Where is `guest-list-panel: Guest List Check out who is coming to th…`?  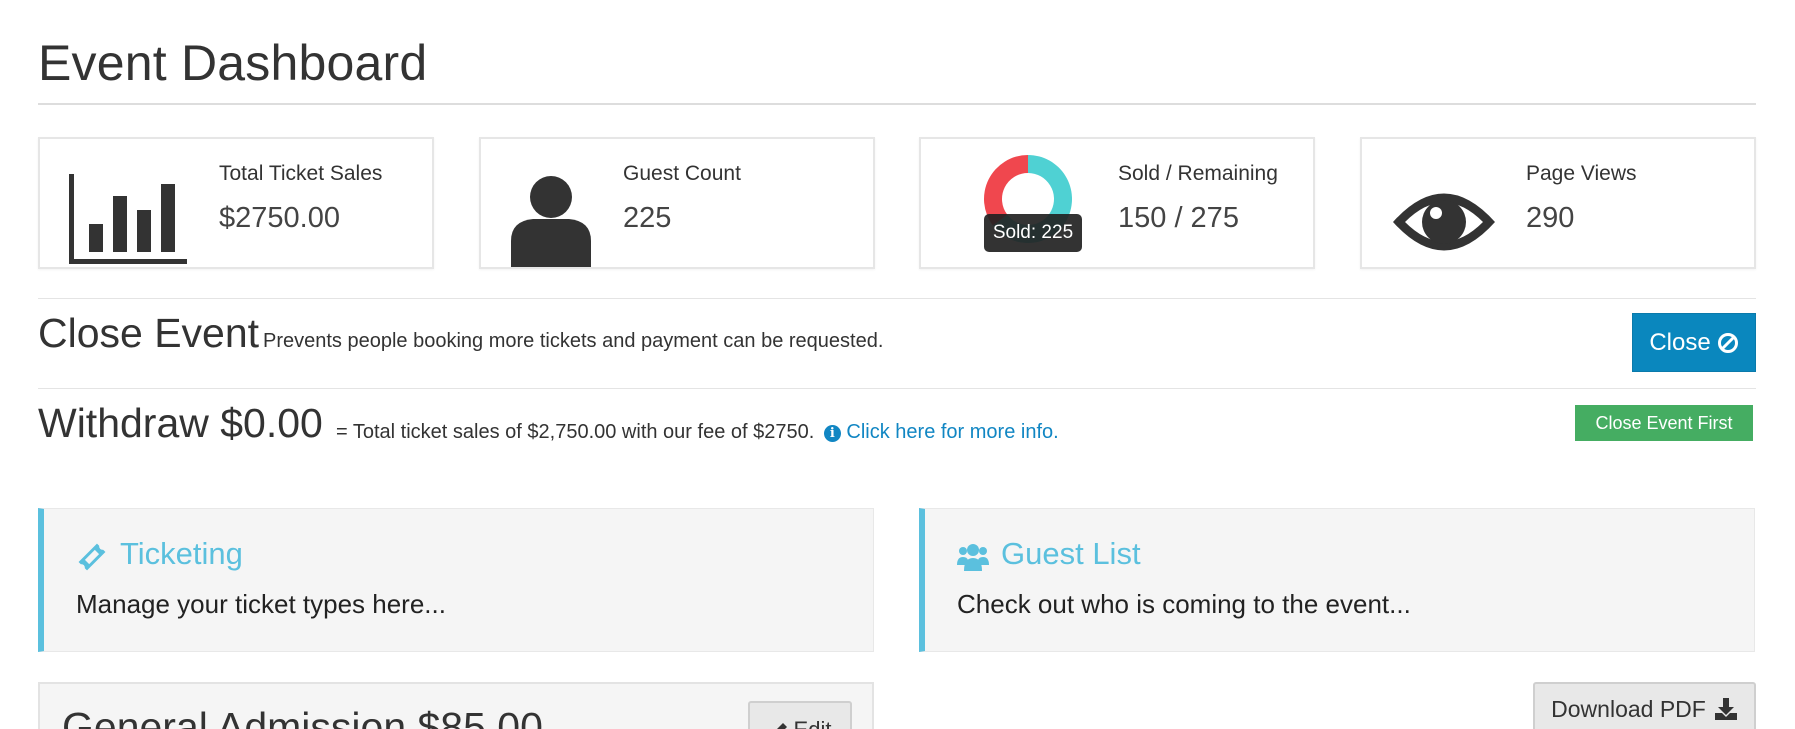 guest-list-panel: Guest List Check out who is coming to th… is located at coordinates (1337, 580).